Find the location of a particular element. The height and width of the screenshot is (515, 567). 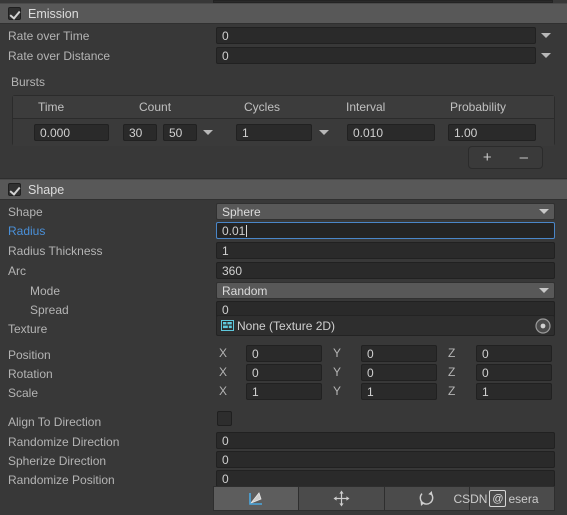

bursts-row: Bursts is located at coordinates (283, 81).